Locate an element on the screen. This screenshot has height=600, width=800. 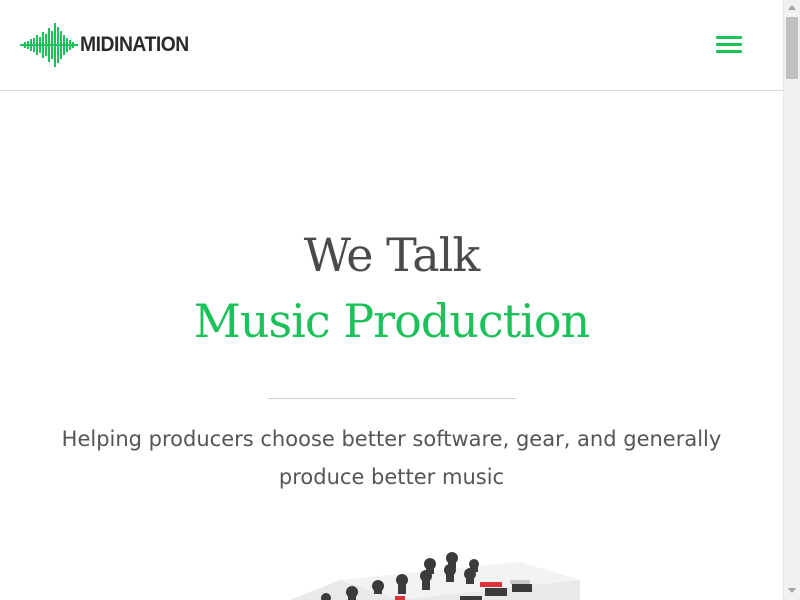
scroll-down-arrow-icon is located at coordinates (792, 590).